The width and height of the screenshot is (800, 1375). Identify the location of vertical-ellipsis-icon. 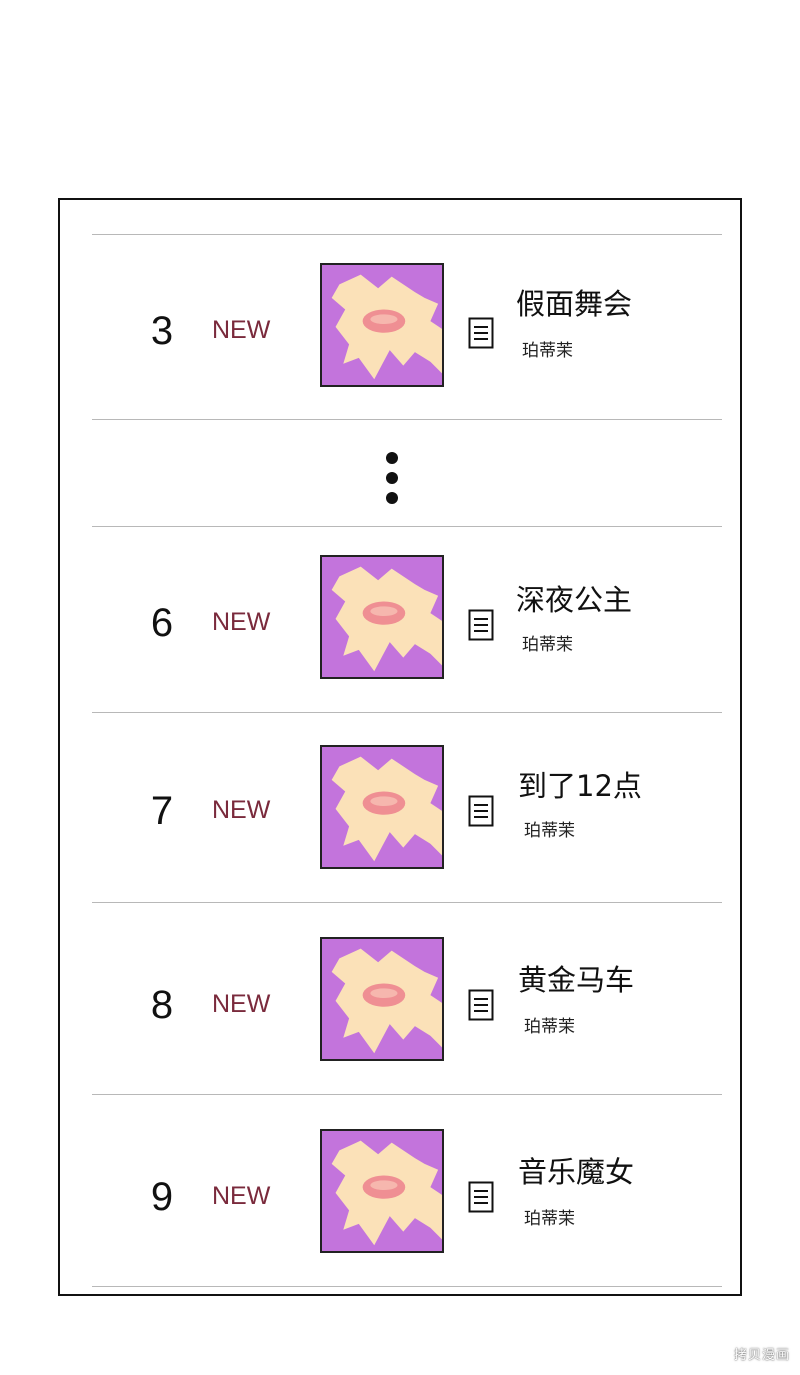
(392, 478).